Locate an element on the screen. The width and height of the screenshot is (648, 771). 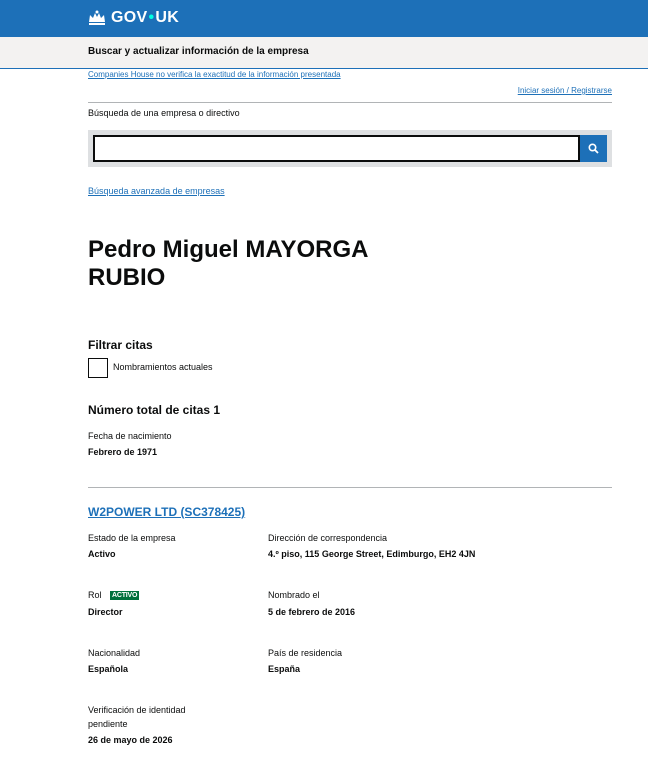
logo-text-uk: UK is located at coordinates (167, 17).